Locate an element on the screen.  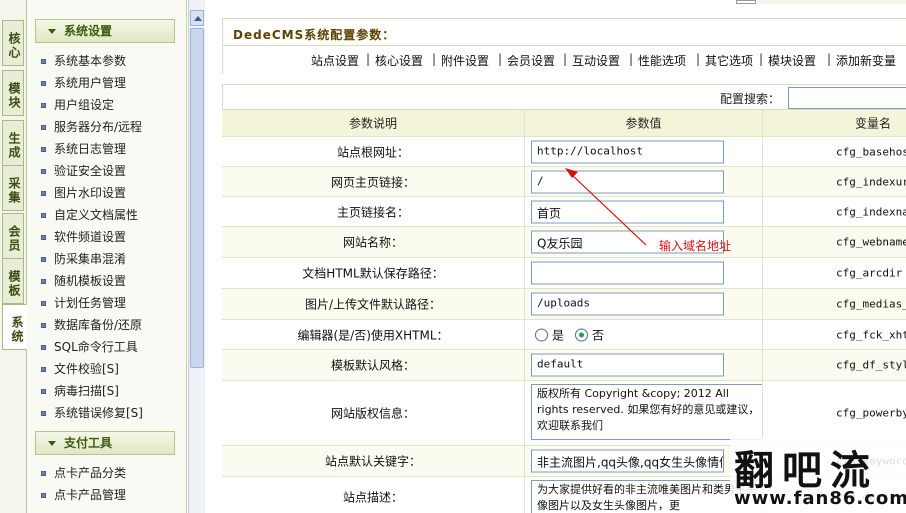
menu-item-label: 点卡产品管理 is located at coordinates (90, 495).